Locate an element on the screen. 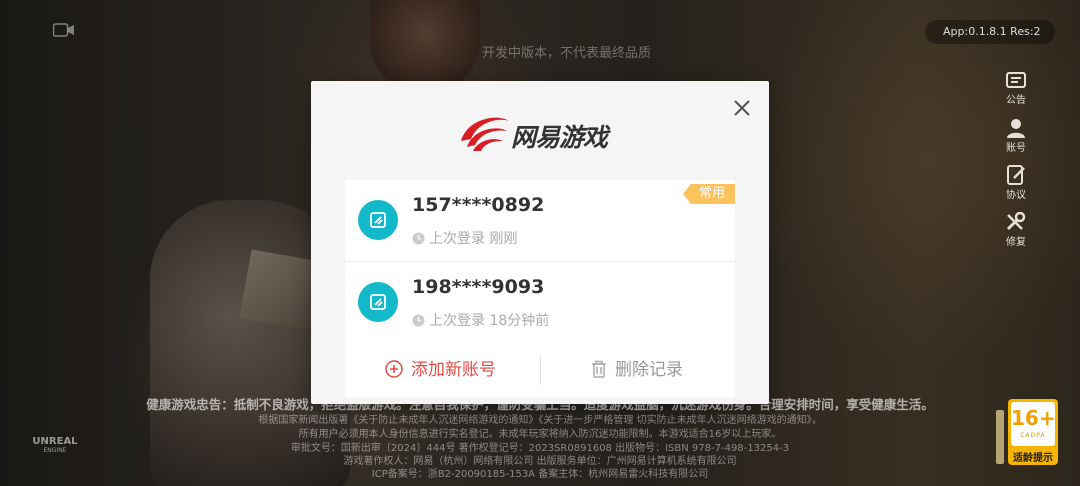 This screenshot has height=486, width=1080. last-login: 上次登录 18分钟前 is located at coordinates (480, 320).